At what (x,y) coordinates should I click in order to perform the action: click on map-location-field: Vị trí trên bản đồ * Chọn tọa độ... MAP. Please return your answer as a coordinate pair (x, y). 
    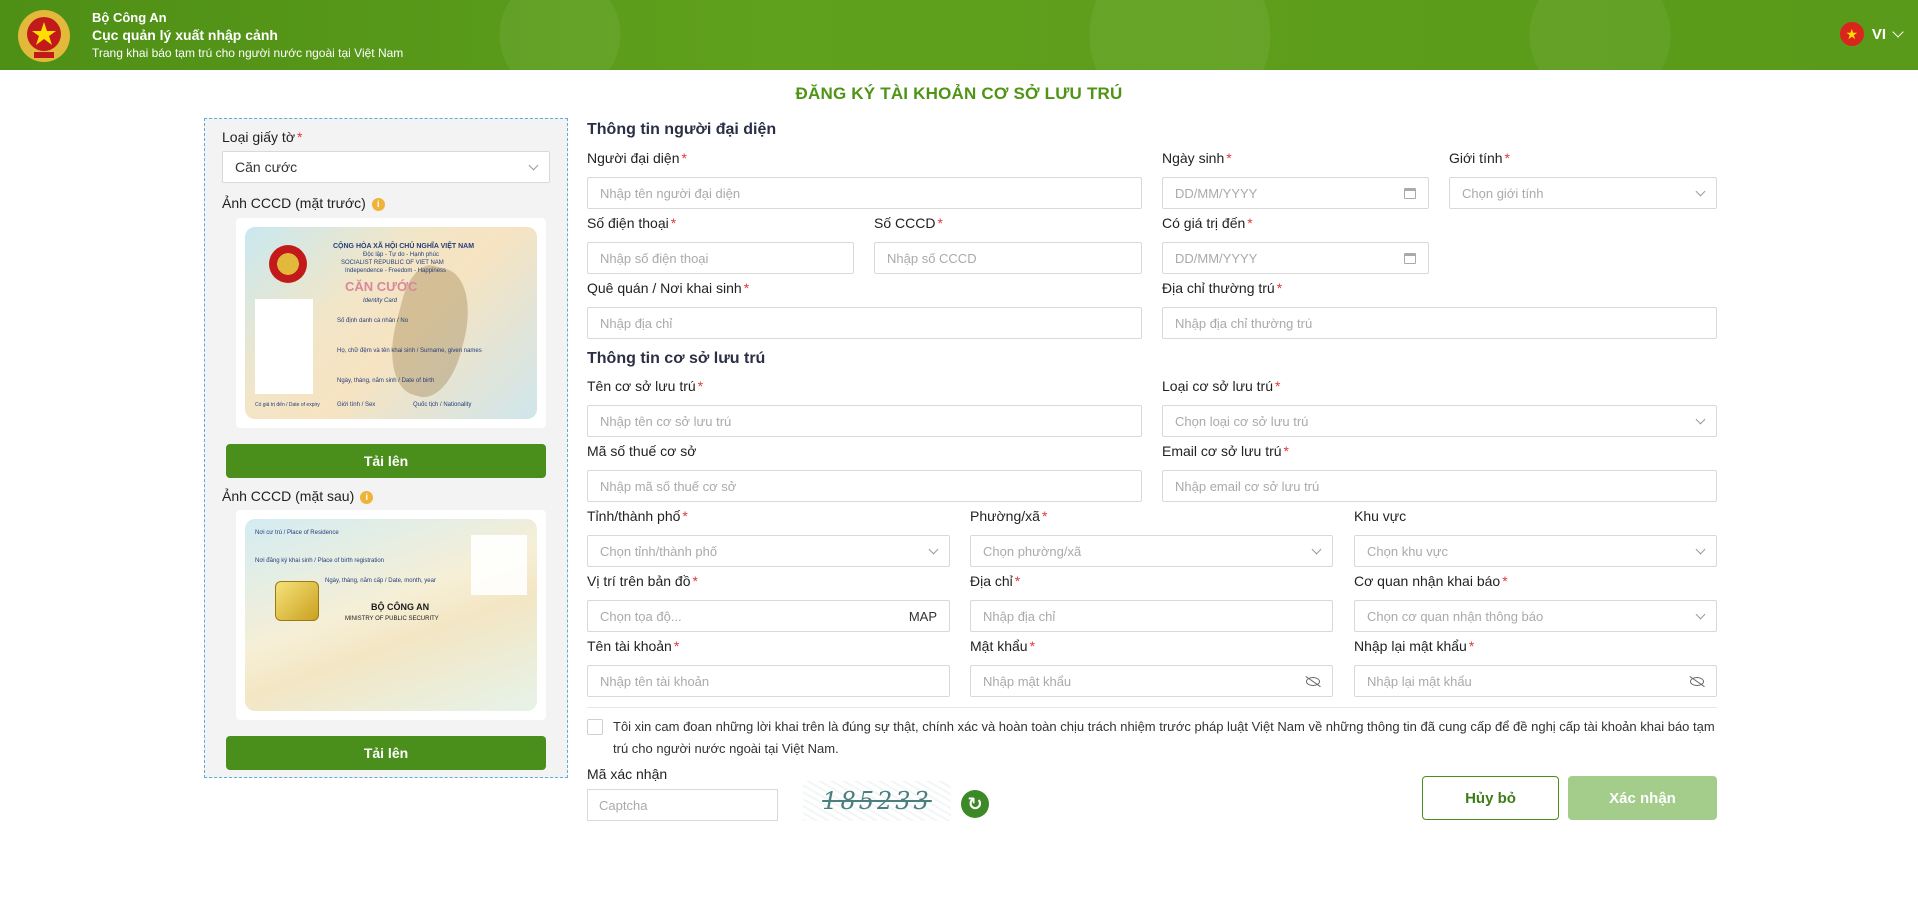
    Looking at the image, I should click on (768, 602).